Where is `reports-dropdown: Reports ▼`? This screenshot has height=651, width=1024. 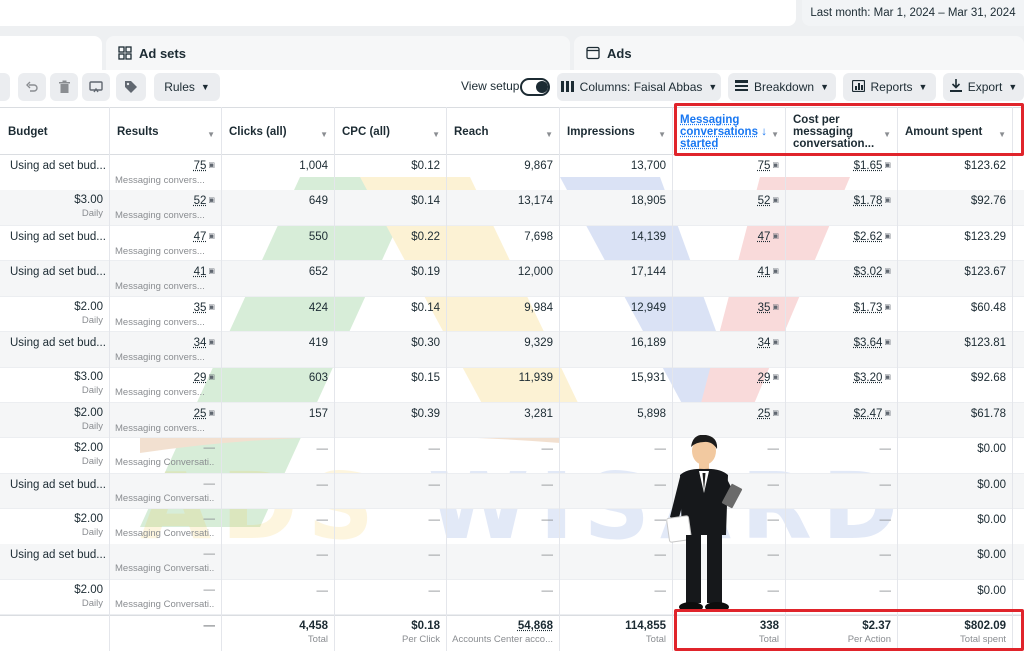 reports-dropdown: Reports ▼ is located at coordinates (889, 87).